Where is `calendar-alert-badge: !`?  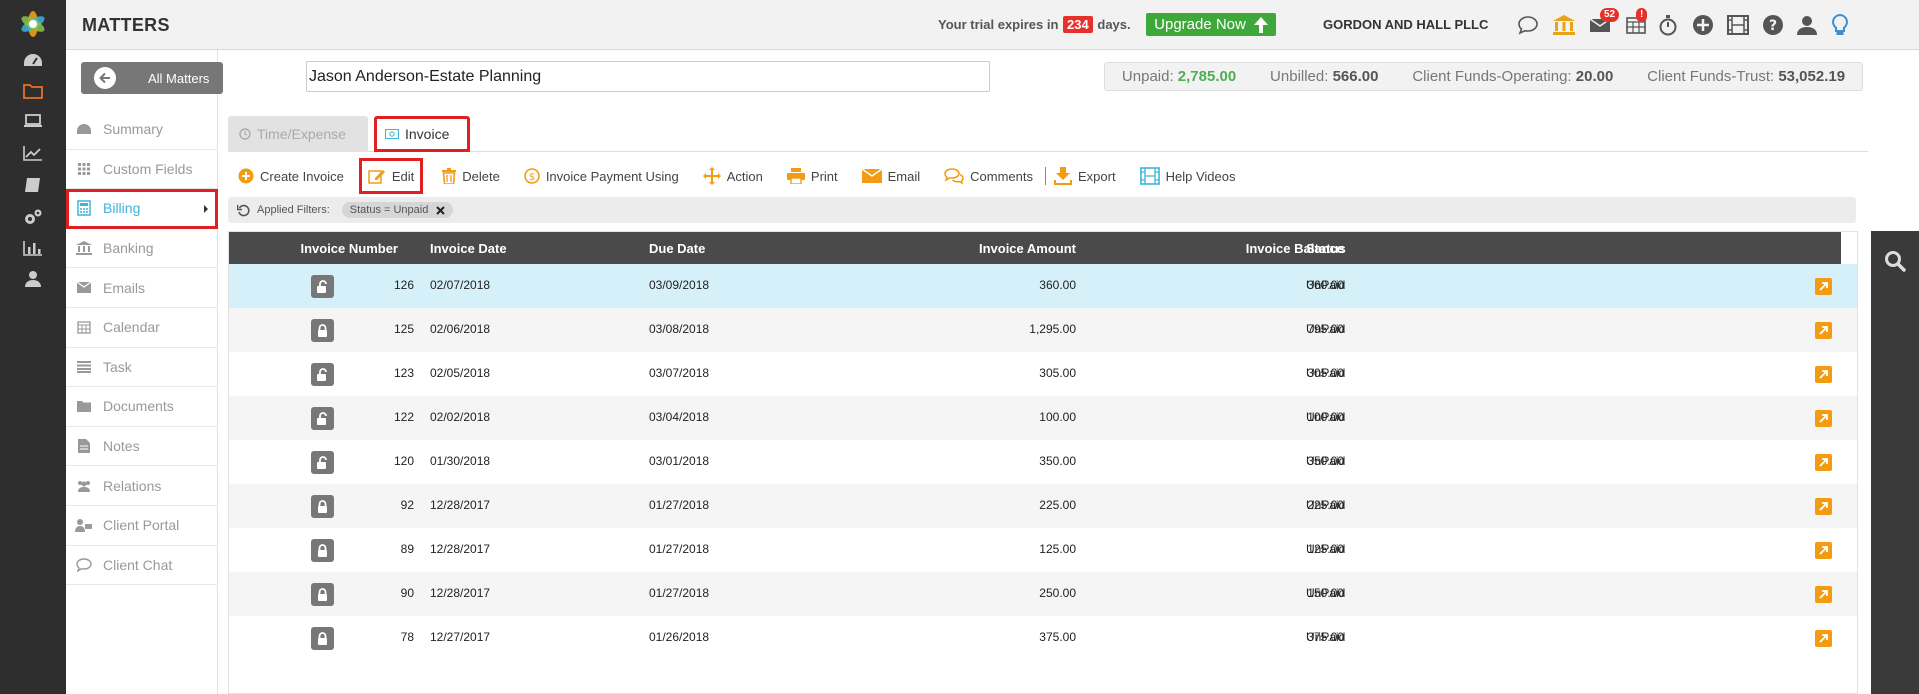 calendar-alert-badge: ! is located at coordinates (1642, 15).